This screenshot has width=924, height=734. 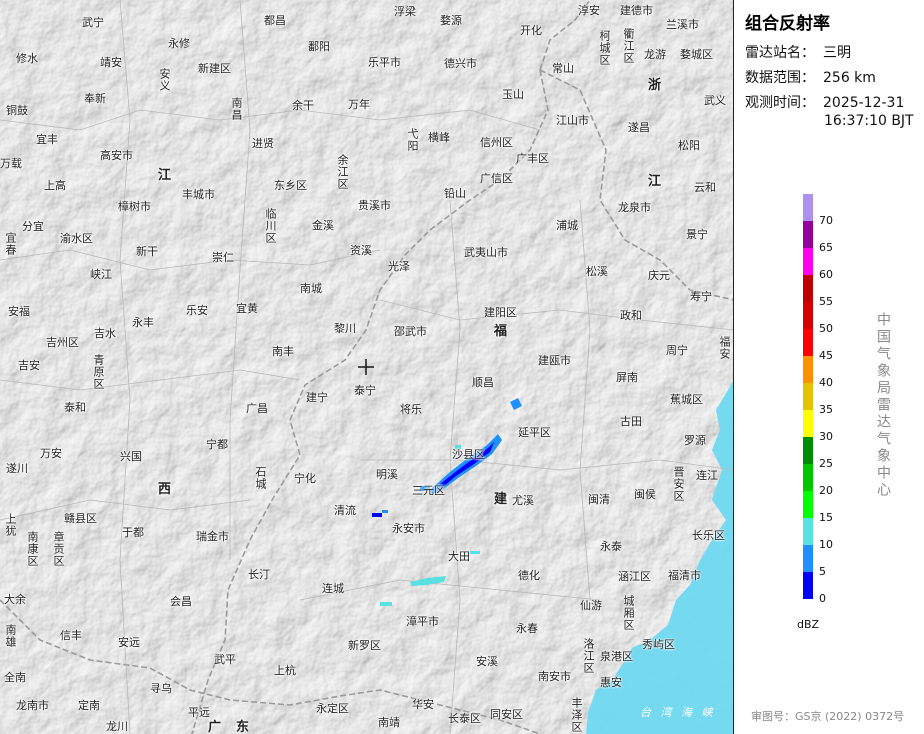 I want to click on time-row: 观测时间： 2025-12-31, so click(x=824, y=102).